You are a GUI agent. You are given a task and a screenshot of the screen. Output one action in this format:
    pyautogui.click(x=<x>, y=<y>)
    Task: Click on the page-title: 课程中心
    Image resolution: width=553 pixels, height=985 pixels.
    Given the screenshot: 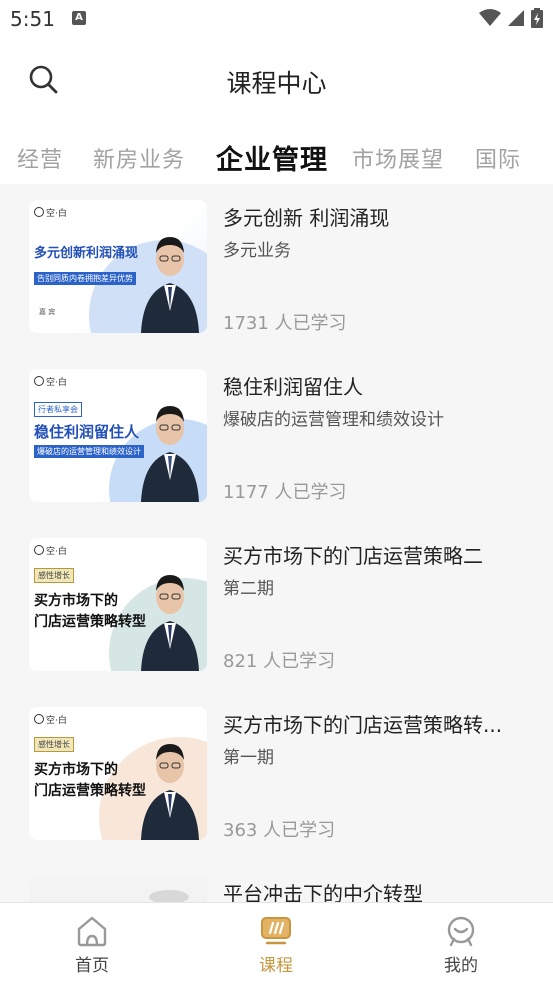 What is the action you would take?
    pyautogui.click(x=276, y=83)
    